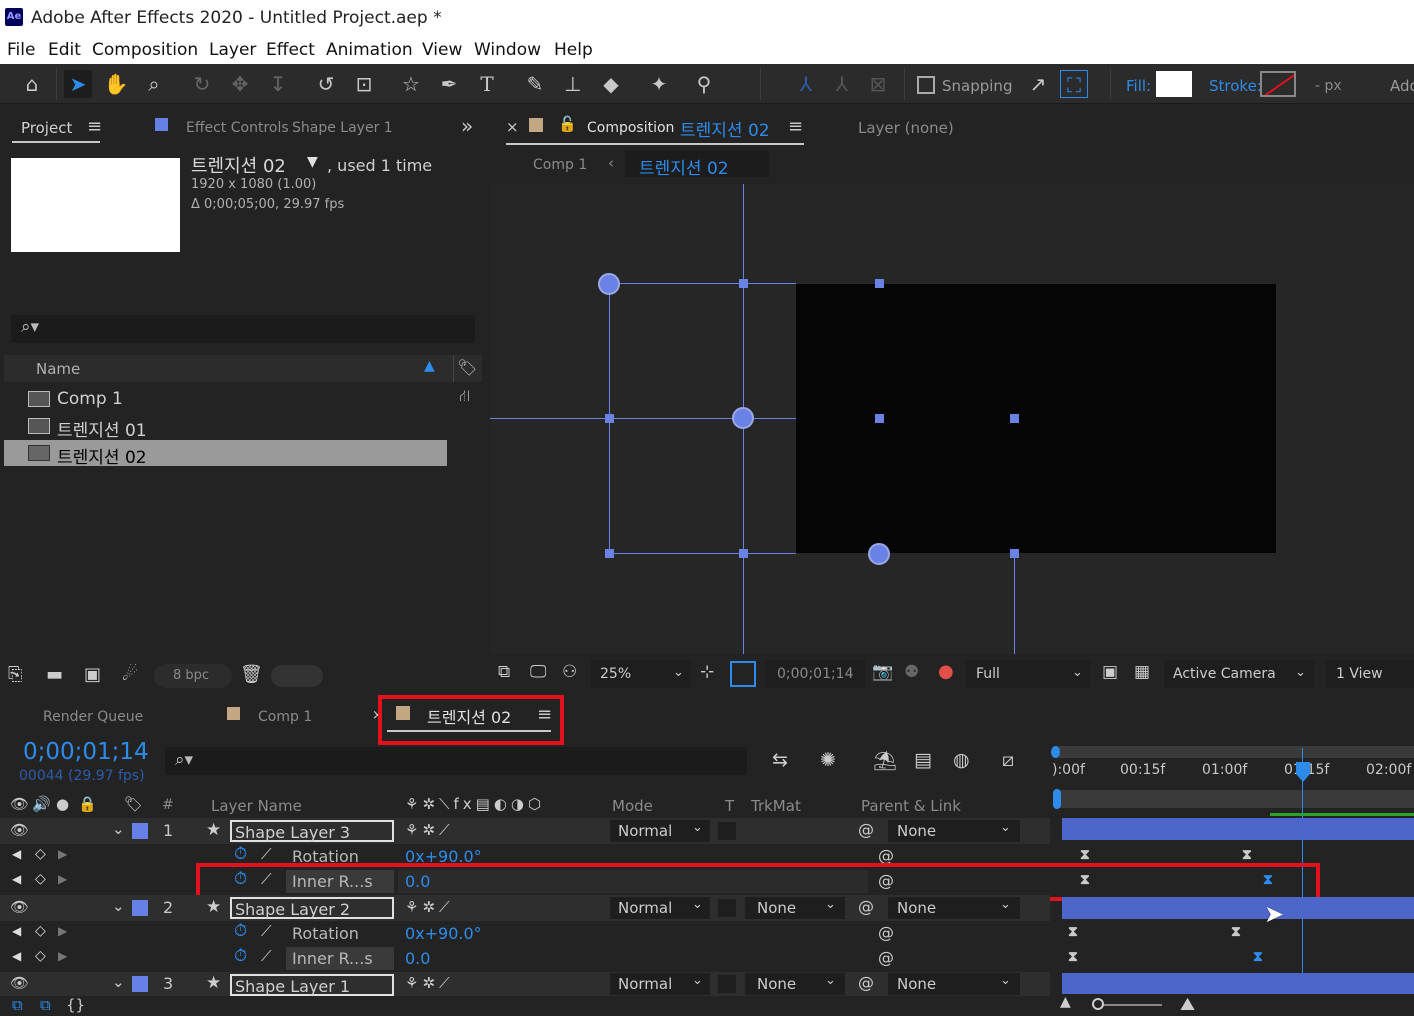 The height and width of the screenshot is (1016, 1414). I want to click on motion-blur-icon: ◍, so click(961, 760).